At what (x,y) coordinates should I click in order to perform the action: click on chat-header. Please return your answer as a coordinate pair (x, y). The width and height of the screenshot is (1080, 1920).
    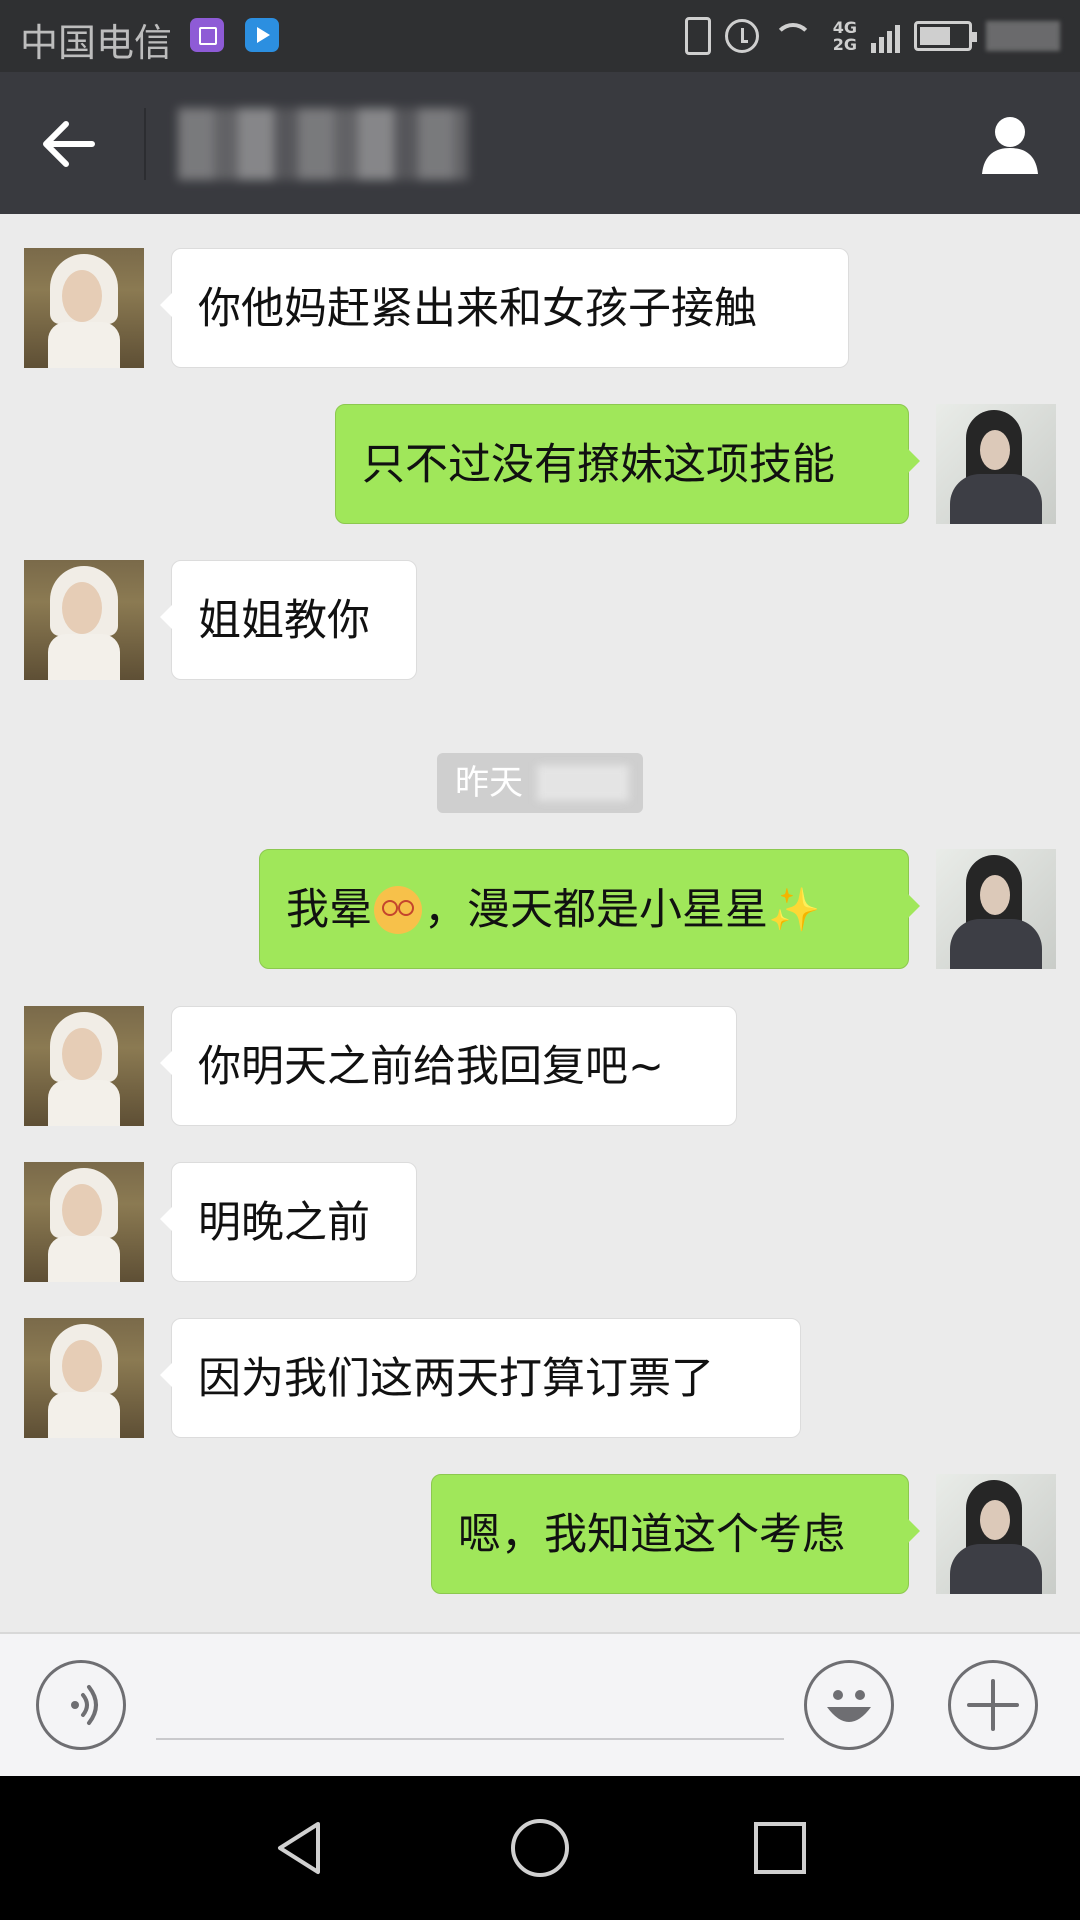
    Looking at the image, I should click on (540, 143).